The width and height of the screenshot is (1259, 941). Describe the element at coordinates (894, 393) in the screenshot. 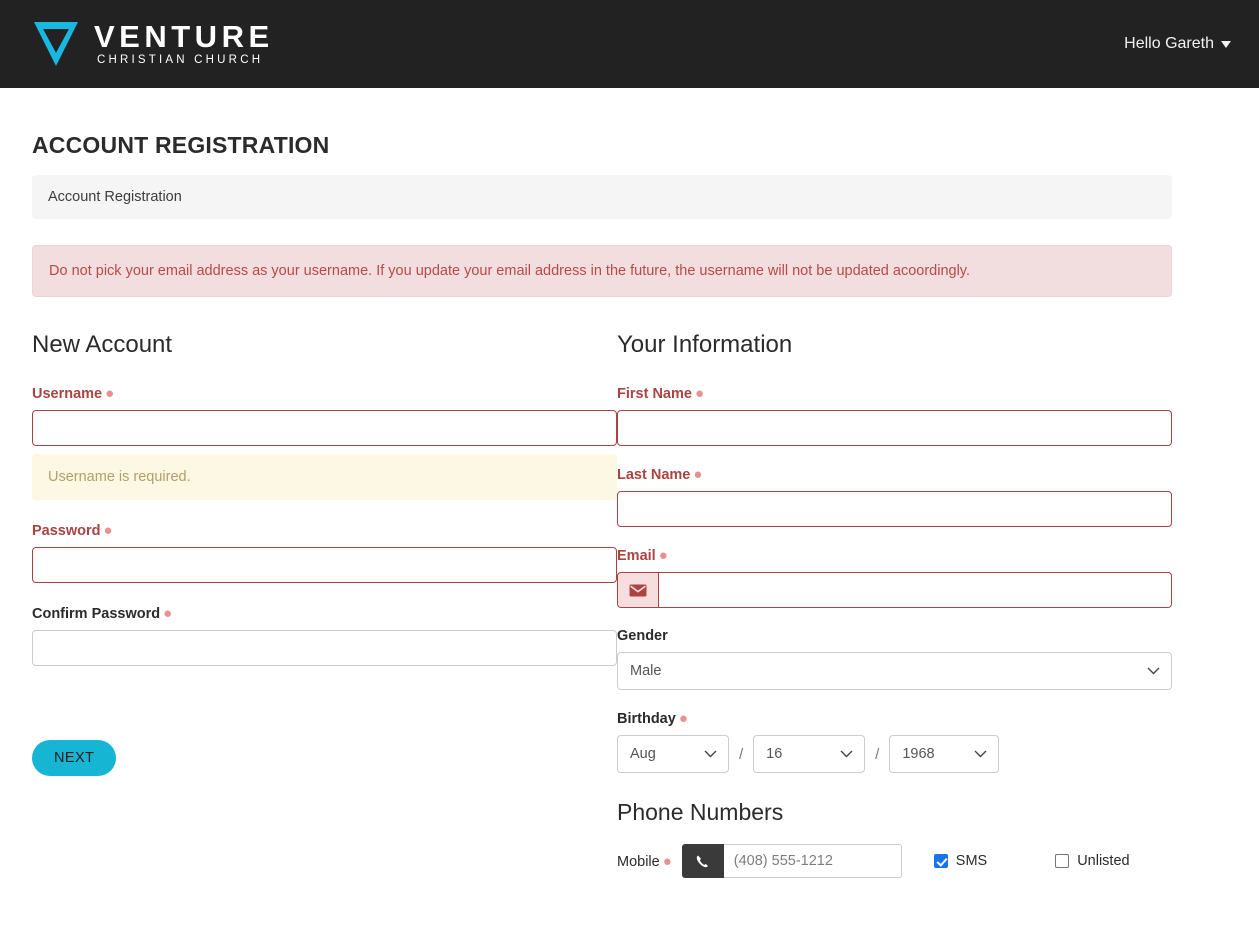

I see `first-name-label: First Name ●` at that location.